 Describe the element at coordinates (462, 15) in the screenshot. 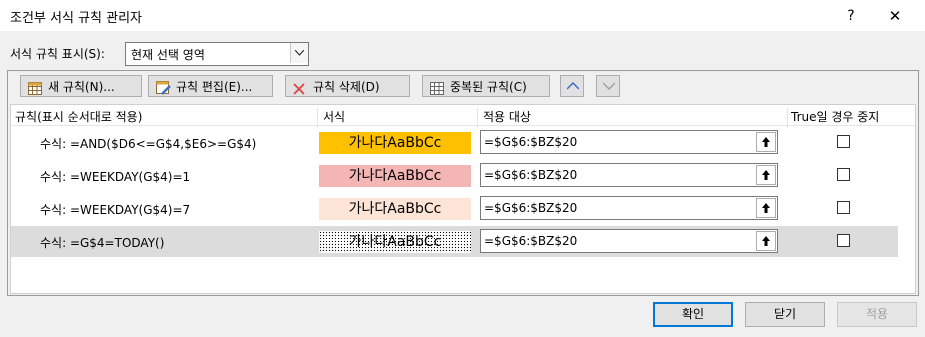

I see `title-bar: 조건부 서식 규칙 관리자 ? ✕` at that location.